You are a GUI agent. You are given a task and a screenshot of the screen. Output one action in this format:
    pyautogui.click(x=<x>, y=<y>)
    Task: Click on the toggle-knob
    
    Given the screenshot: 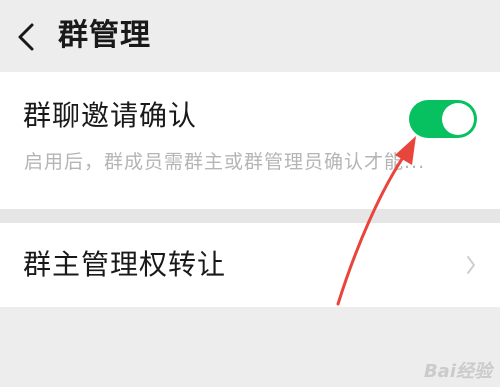 What is the action you would take?
    pyautogui.click(x=458, y=119)
    